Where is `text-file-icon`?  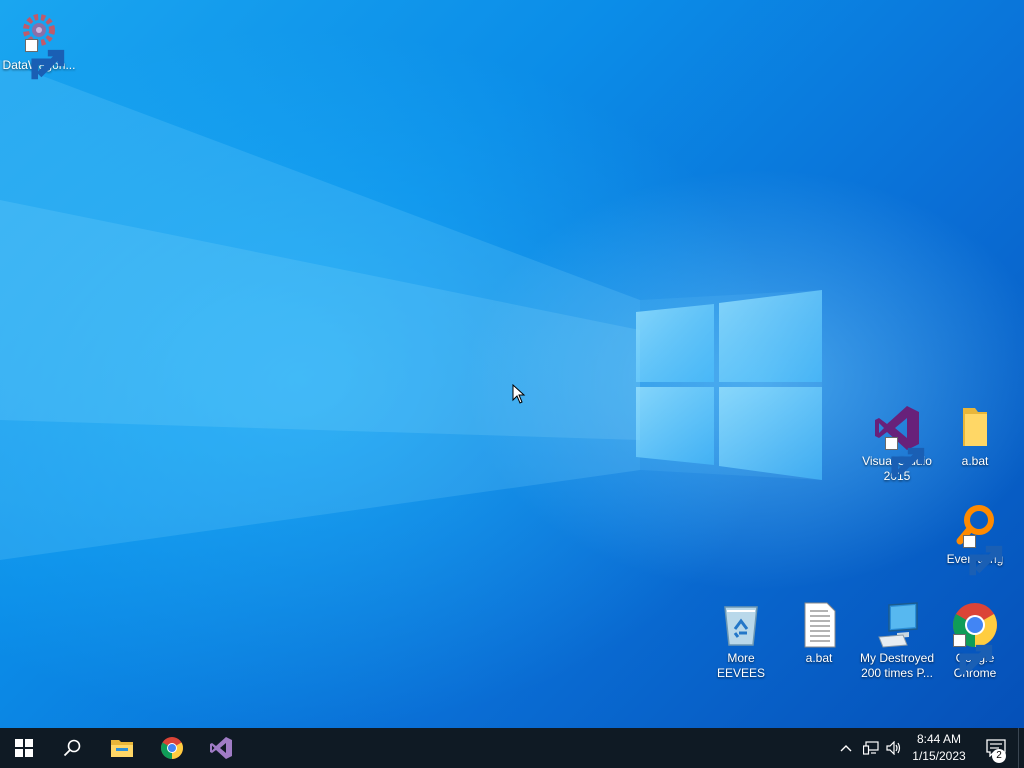
text-file-icon is located at coordinates (820, 625).